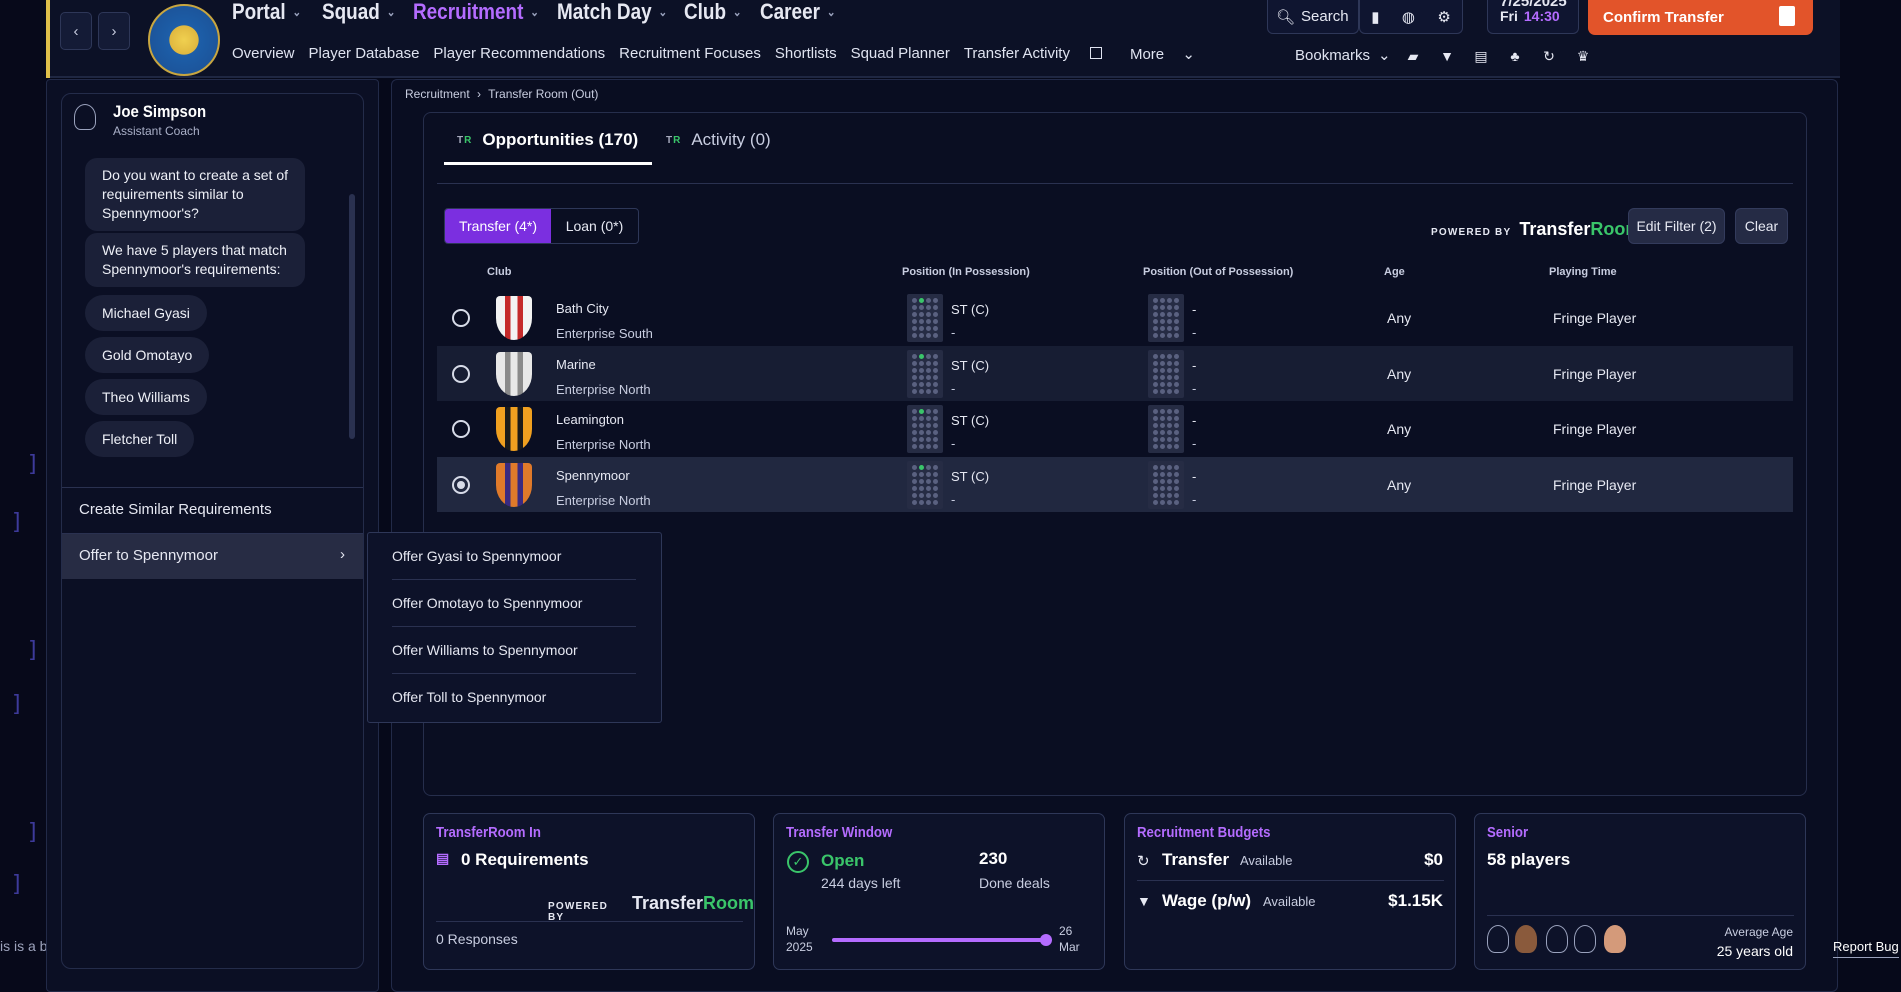 Image resolution: width=1901 pixels, height=992 pixels. What do you see at coordinates (1533, 17) in the screenshot?
I see `game-date: 7/25/2025 Fri 14:30` at bounding box center [1533, 17].